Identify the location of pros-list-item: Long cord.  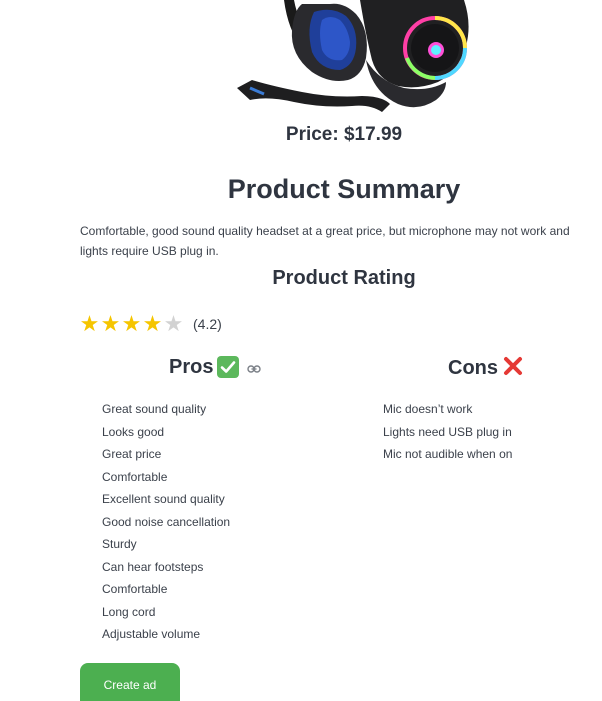
(129, 611).